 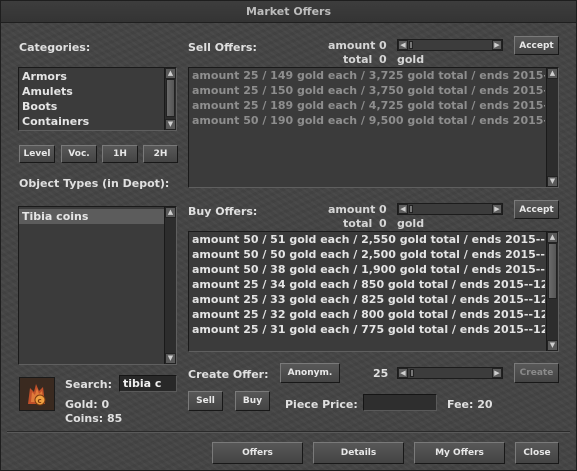 I want to click on buy-total-label: total, so click(x=358, y=223).